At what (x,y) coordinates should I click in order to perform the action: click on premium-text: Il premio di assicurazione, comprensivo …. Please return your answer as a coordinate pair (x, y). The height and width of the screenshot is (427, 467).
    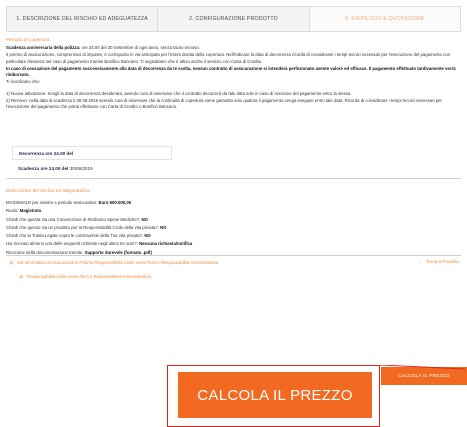
    Looking at the image, I should click on (228, 58).